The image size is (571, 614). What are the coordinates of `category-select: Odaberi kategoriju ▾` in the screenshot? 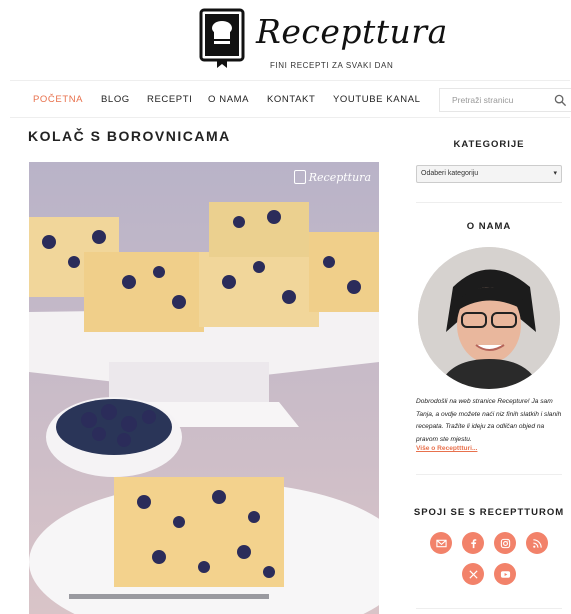 It's located at (489, 174).